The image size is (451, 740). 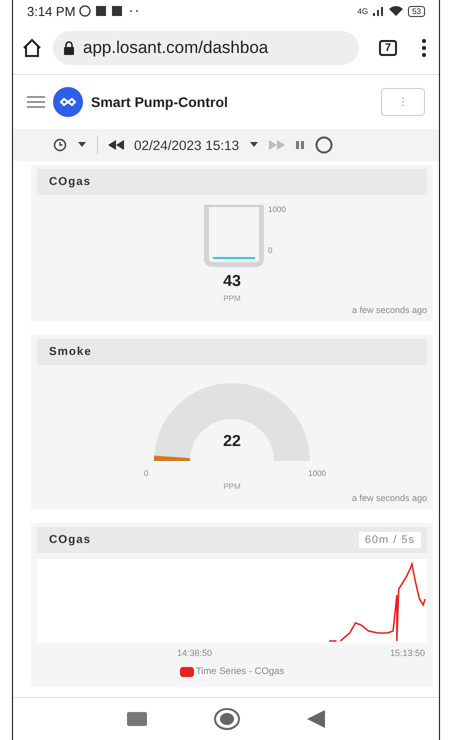 What do you see at coordinates (69, 48) in the screenshot?
I see `lock-icon` at bounding box center [69, 48].